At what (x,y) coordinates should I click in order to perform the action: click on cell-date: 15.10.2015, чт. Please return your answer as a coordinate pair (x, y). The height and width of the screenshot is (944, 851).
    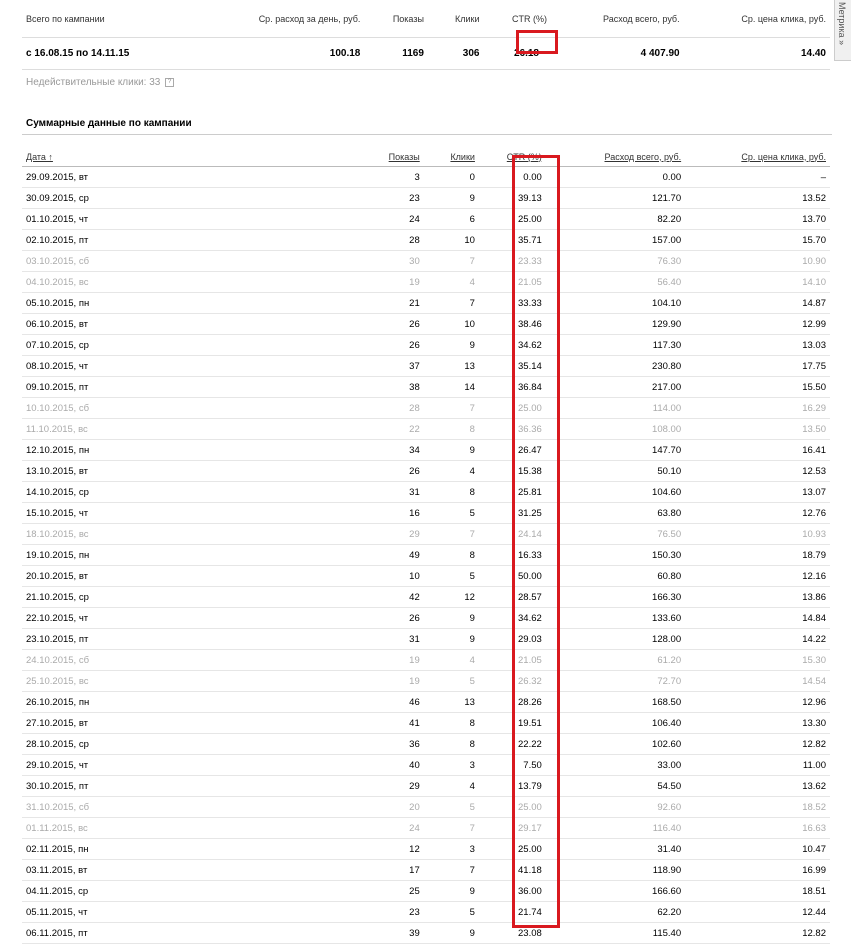
    Looking at the image, I should click on (137, 513).